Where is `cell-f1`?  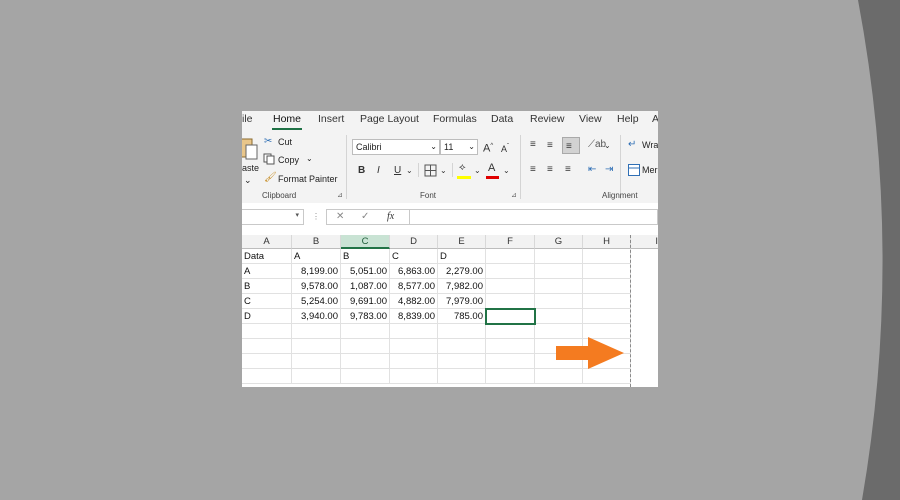 cell-f1 is located at coordinates (510, 256).